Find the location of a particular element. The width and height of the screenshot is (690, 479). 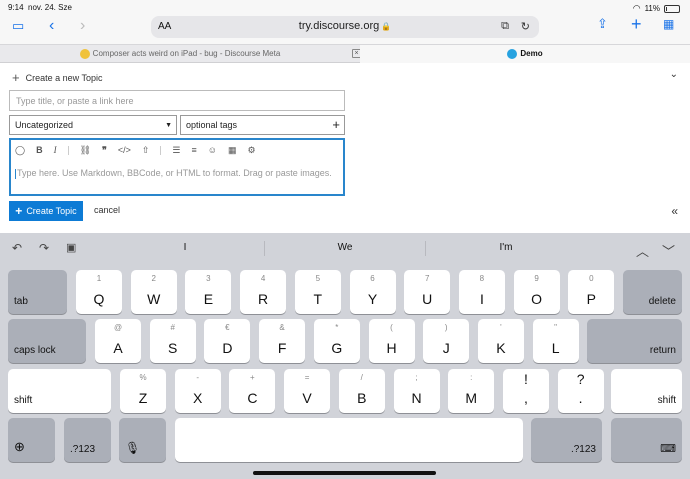

shift-key-left: shift is located at coordinates (59, 391).